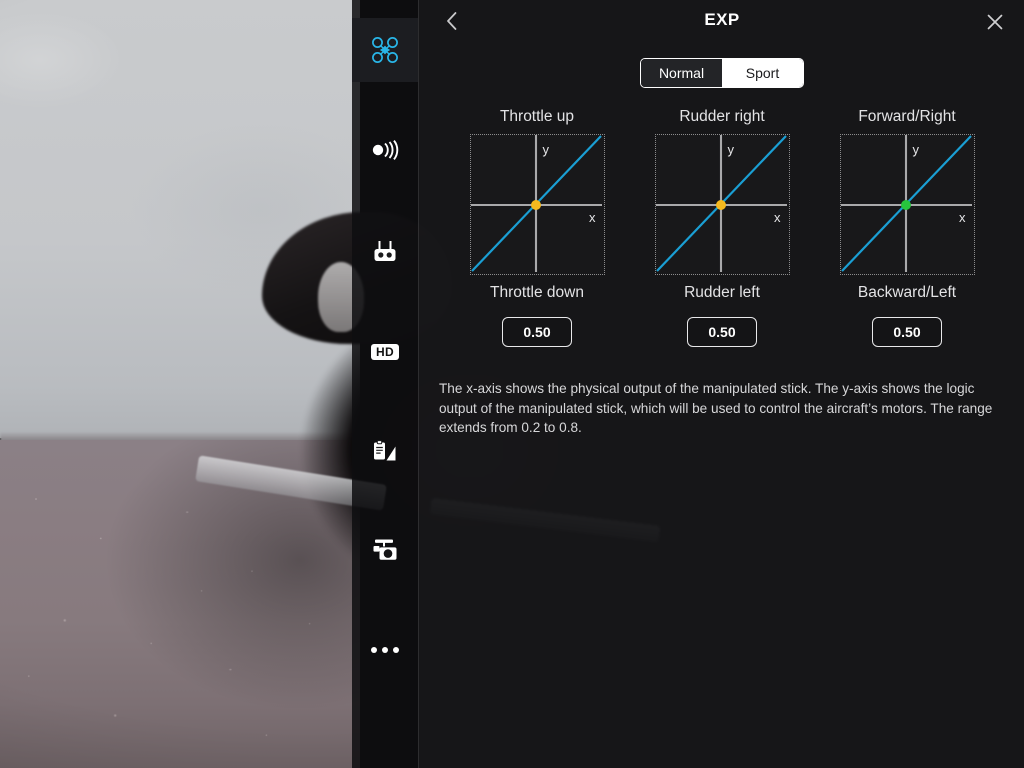 The image size is (1024, 768). I want to click on mode-selector: Normal Sport, so click(721, 73).